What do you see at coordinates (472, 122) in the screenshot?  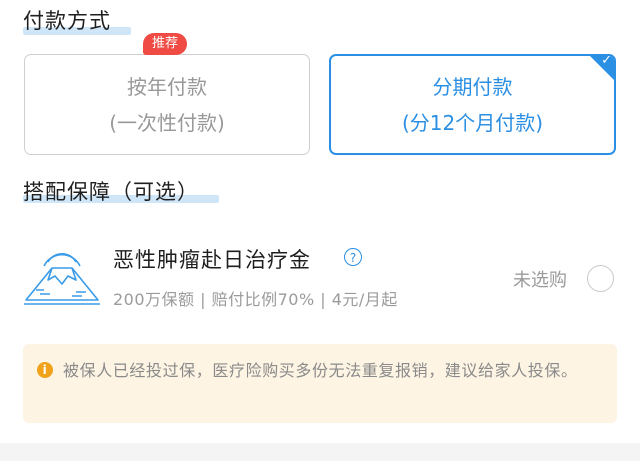 I see `installment-payment-sublabel: (分12个月付款)` at bounding box center [472, 122].